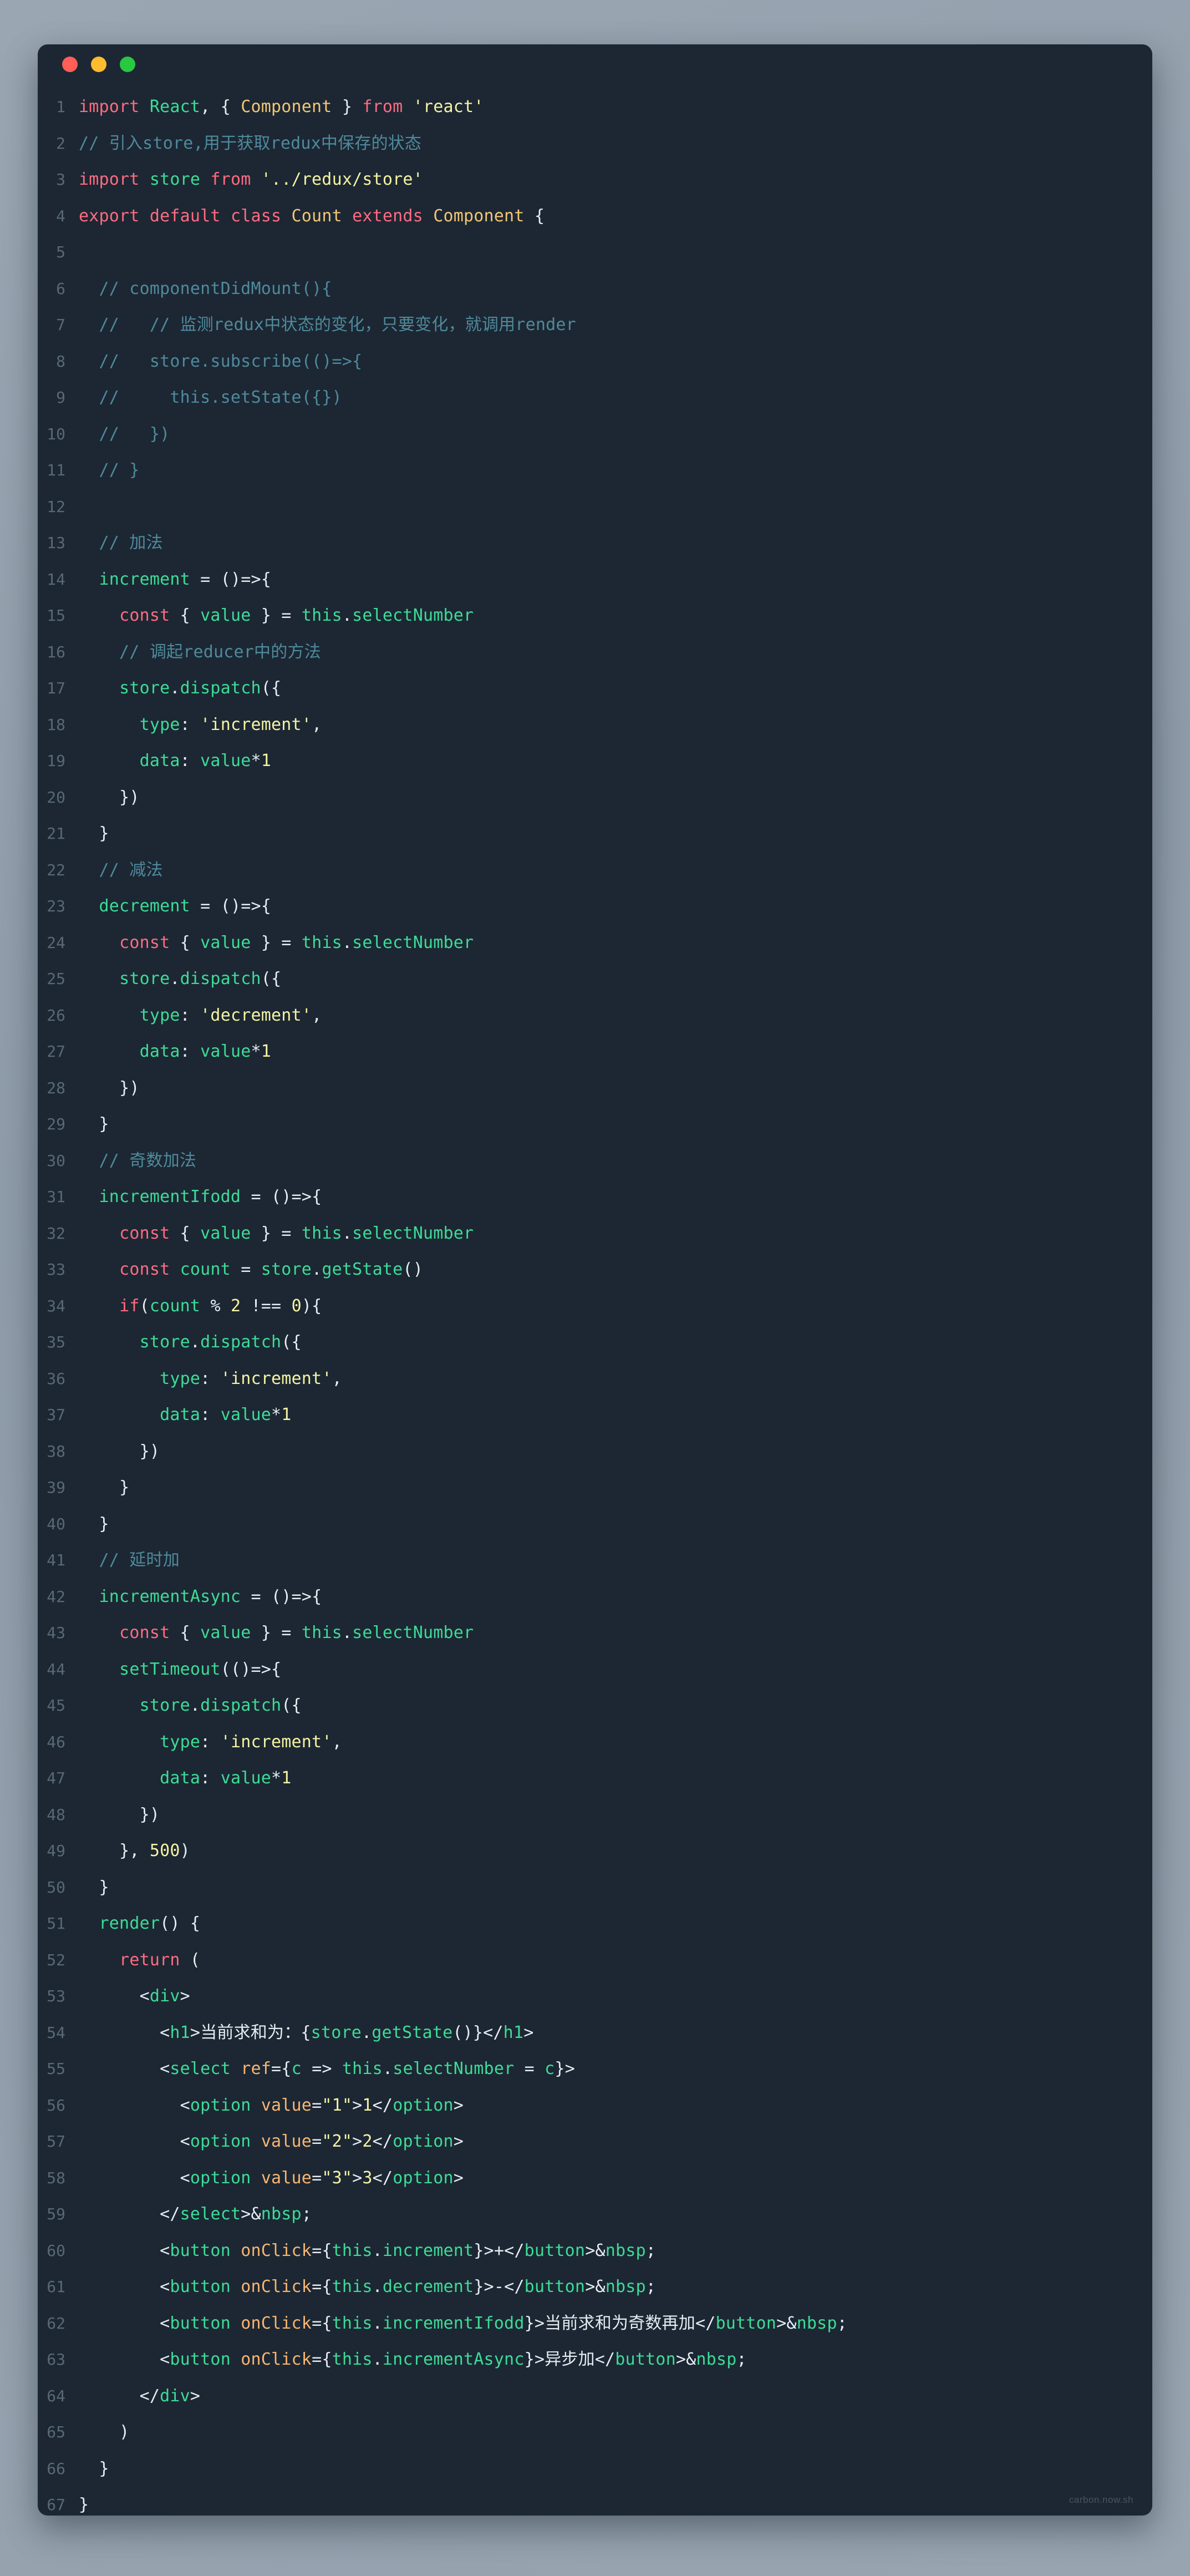 Image resolution: width=1190 pixels, height=2576 pixels. I want to click on line-number: 25, so click(56, 979).